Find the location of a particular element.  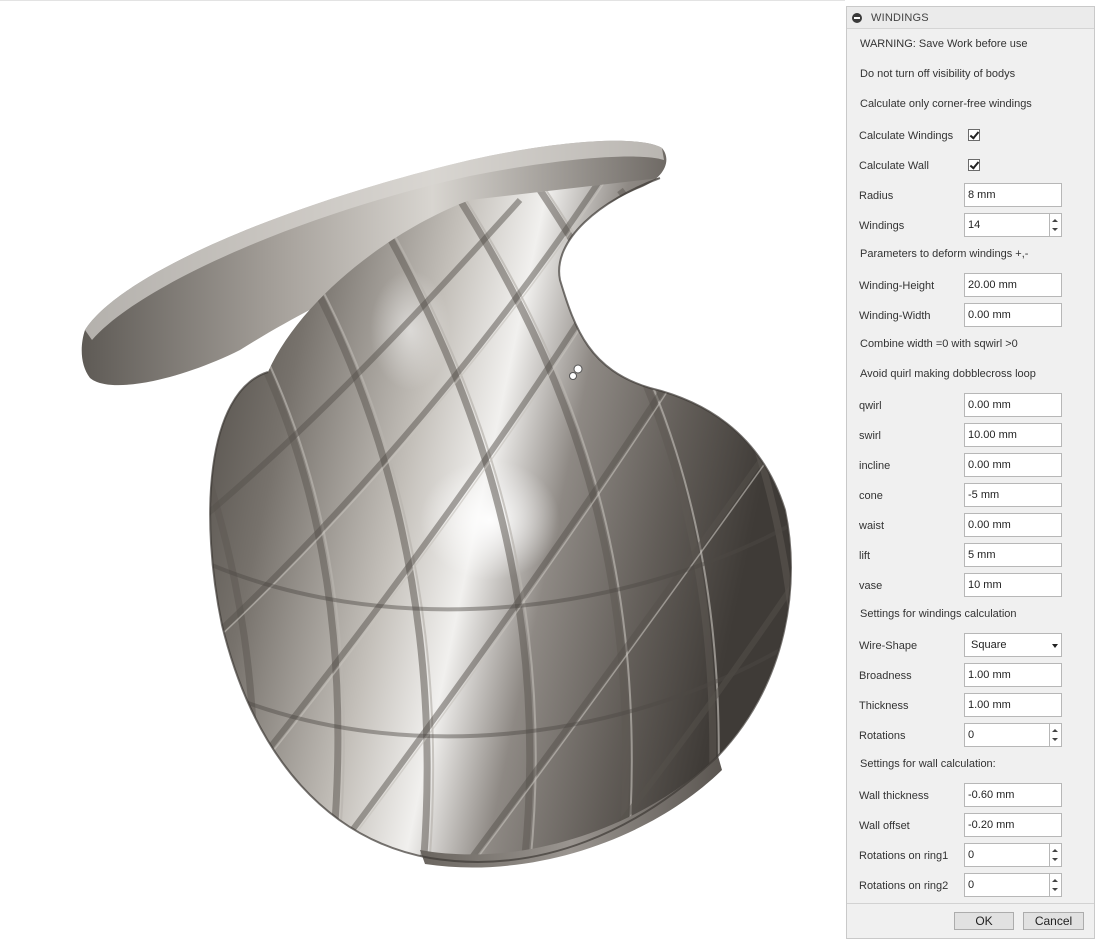

wire-shape-label: Wire-Shape is located at coordinates (888, 646).